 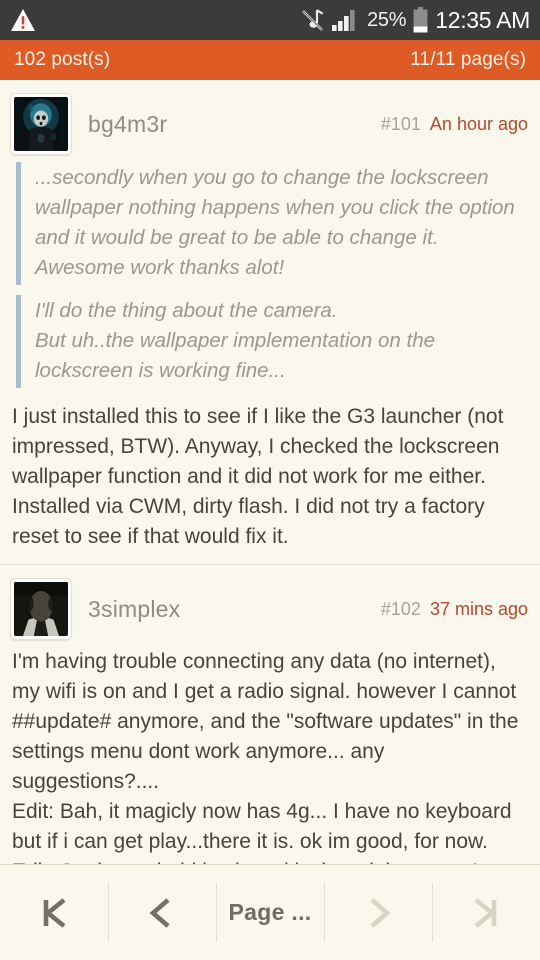 I want to click on battery-percent-label: 25%, so click(x=387, y=19).